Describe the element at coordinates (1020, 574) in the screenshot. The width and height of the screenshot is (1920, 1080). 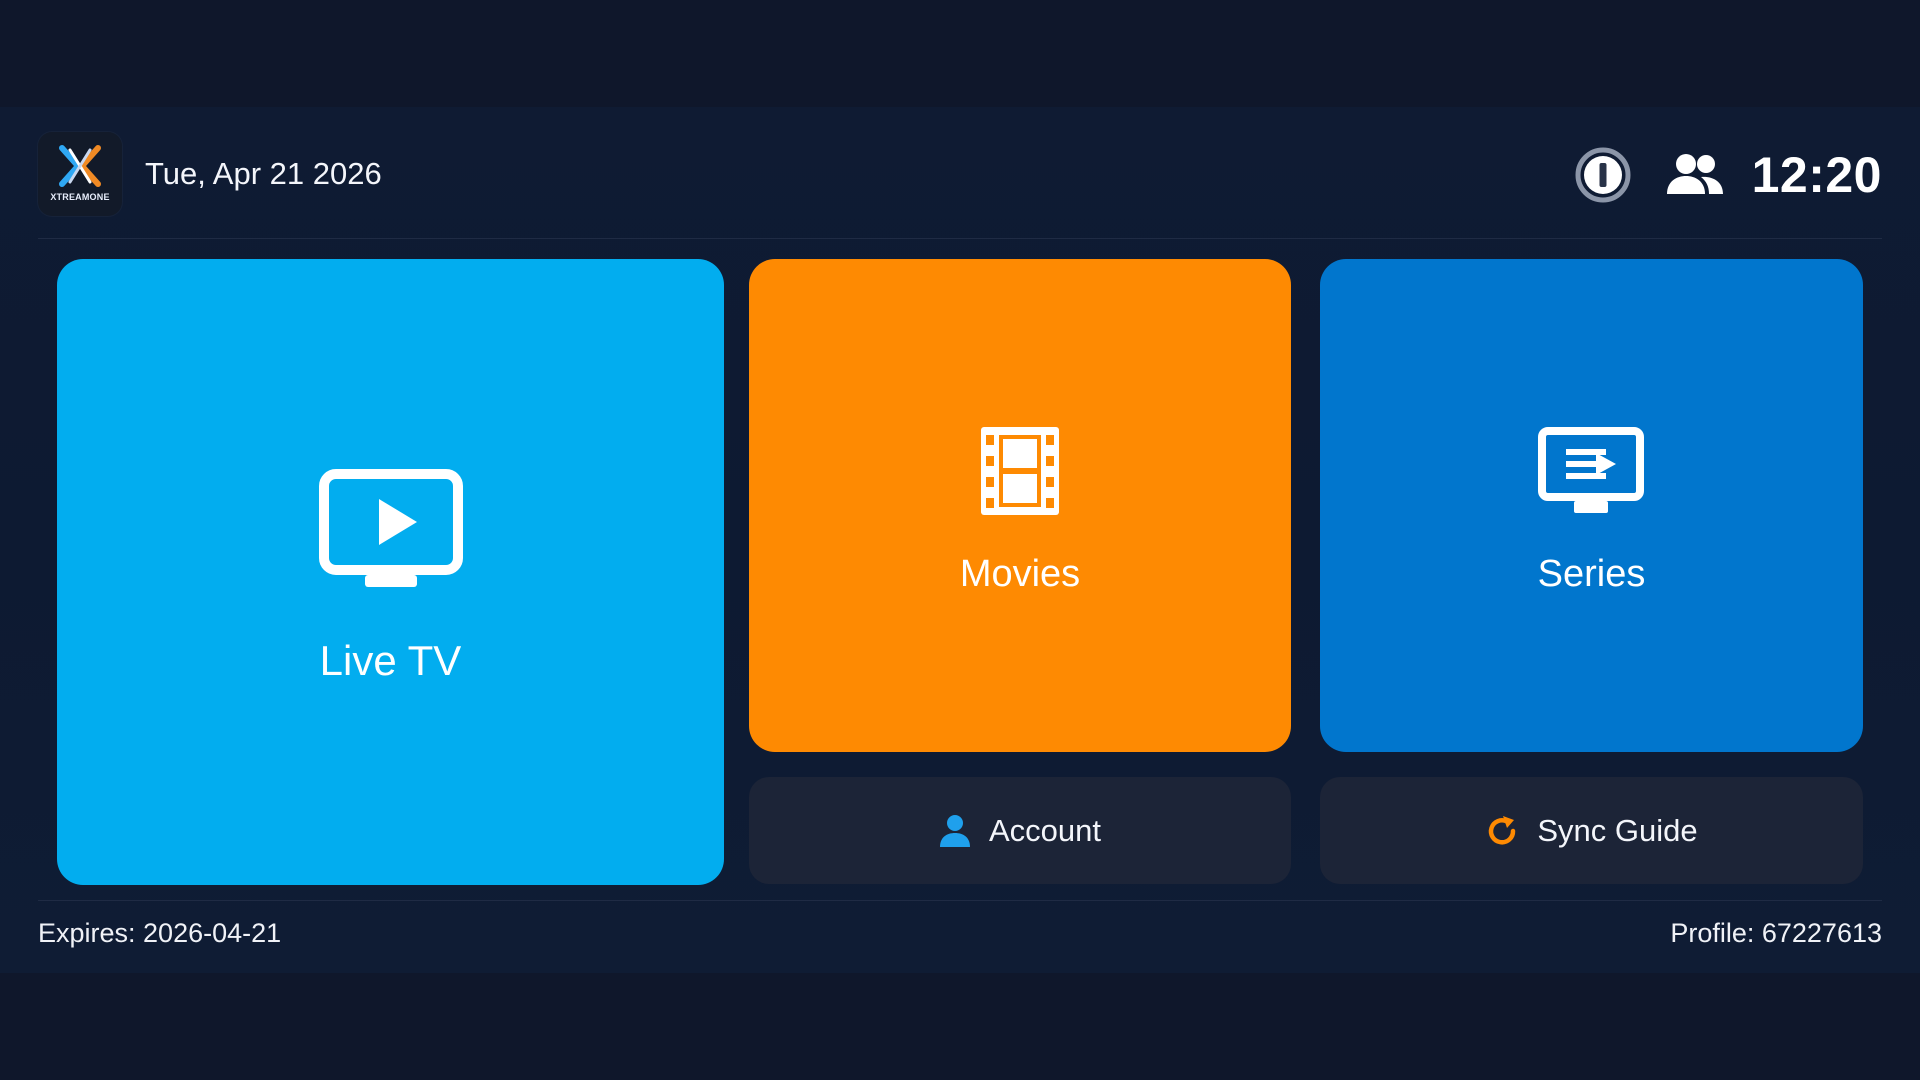
I see `movies-label: Movies` at that location.